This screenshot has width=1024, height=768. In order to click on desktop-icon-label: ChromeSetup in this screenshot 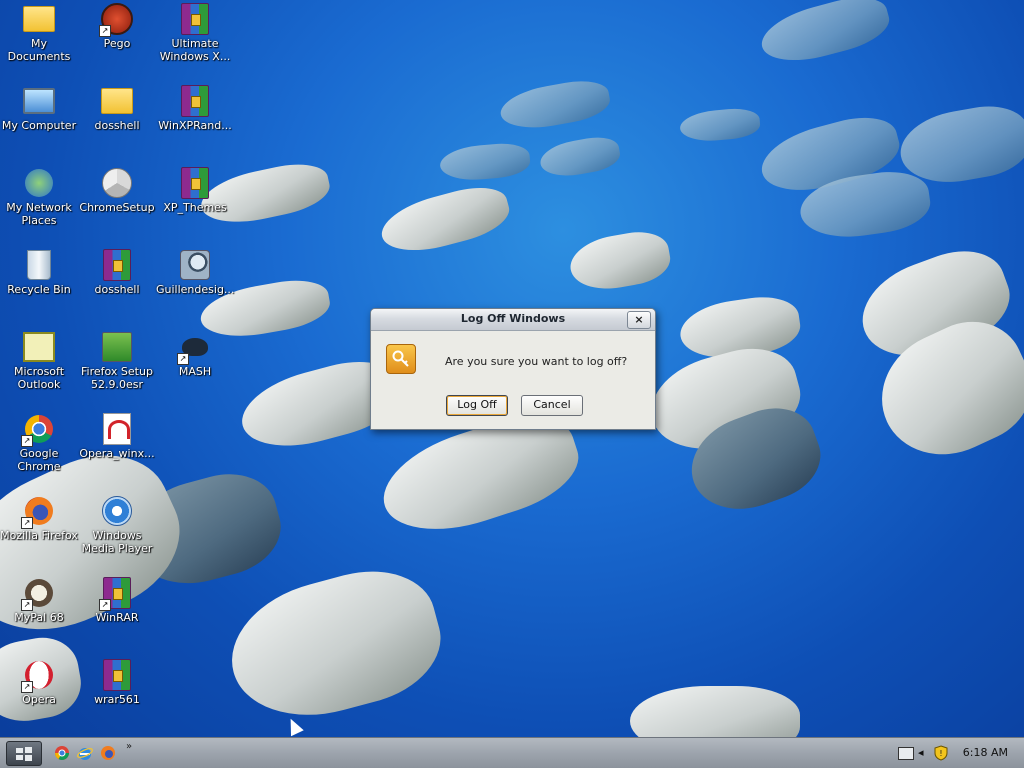, I will do `click(117, 207)`.